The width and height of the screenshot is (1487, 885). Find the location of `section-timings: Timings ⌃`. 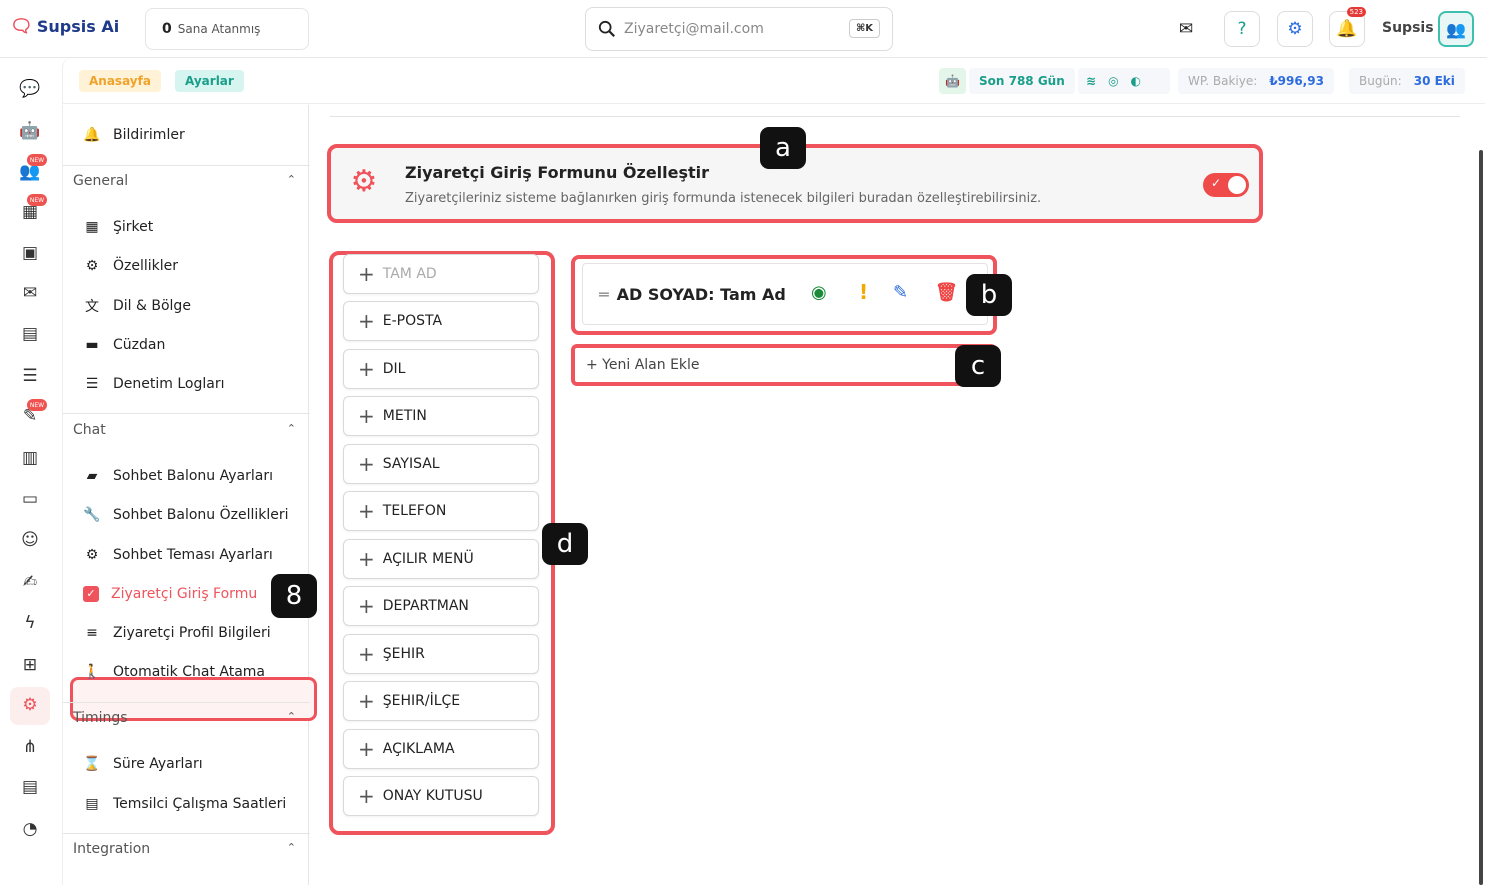

section-timings: Timings ⌃ is located at coordinates (185, 718).